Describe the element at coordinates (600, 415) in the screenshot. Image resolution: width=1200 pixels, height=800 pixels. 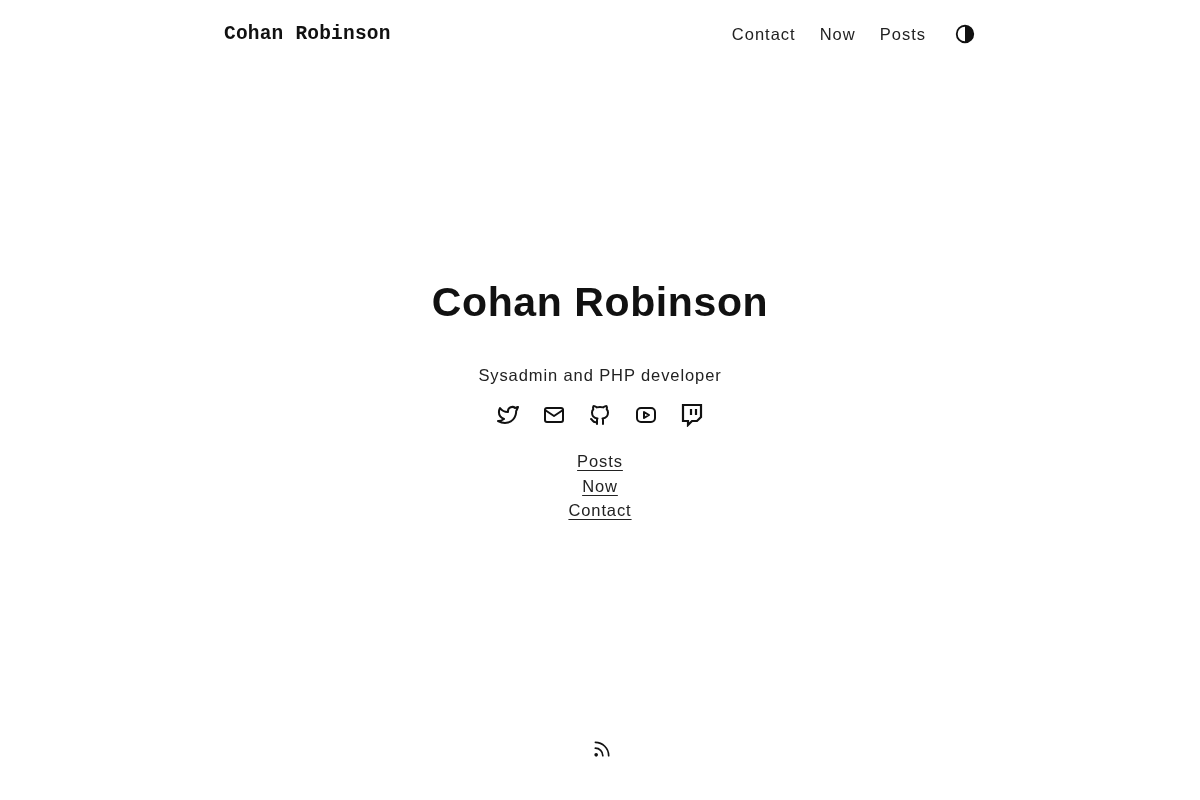
I see `github-icon` at that location.